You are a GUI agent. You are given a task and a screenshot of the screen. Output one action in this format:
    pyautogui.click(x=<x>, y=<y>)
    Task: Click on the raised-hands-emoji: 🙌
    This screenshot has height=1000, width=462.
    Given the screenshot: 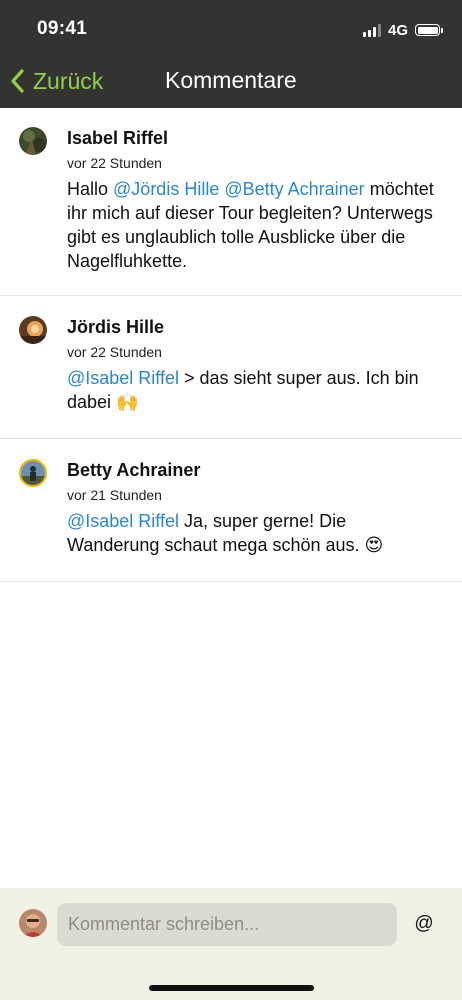 What is the action you would take?
    pyautogui.click(x=127, y=402)
    